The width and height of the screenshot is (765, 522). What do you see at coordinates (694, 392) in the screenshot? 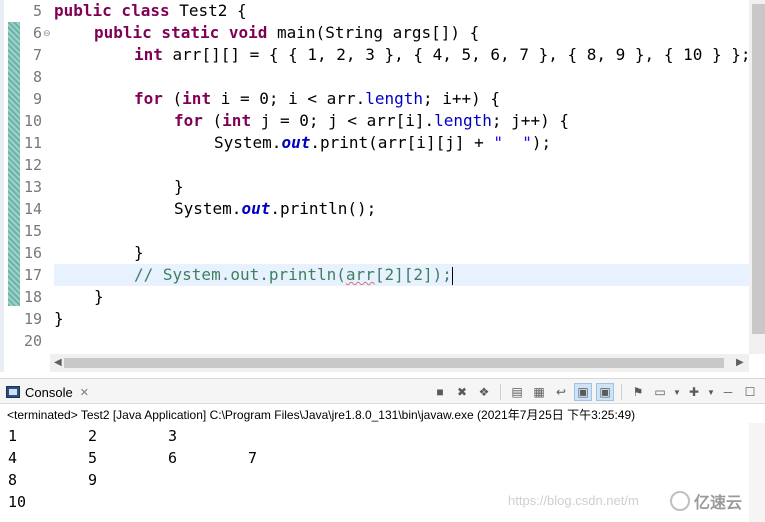
I see `open-console-icon: ✚` at bounding box center [694, 392].